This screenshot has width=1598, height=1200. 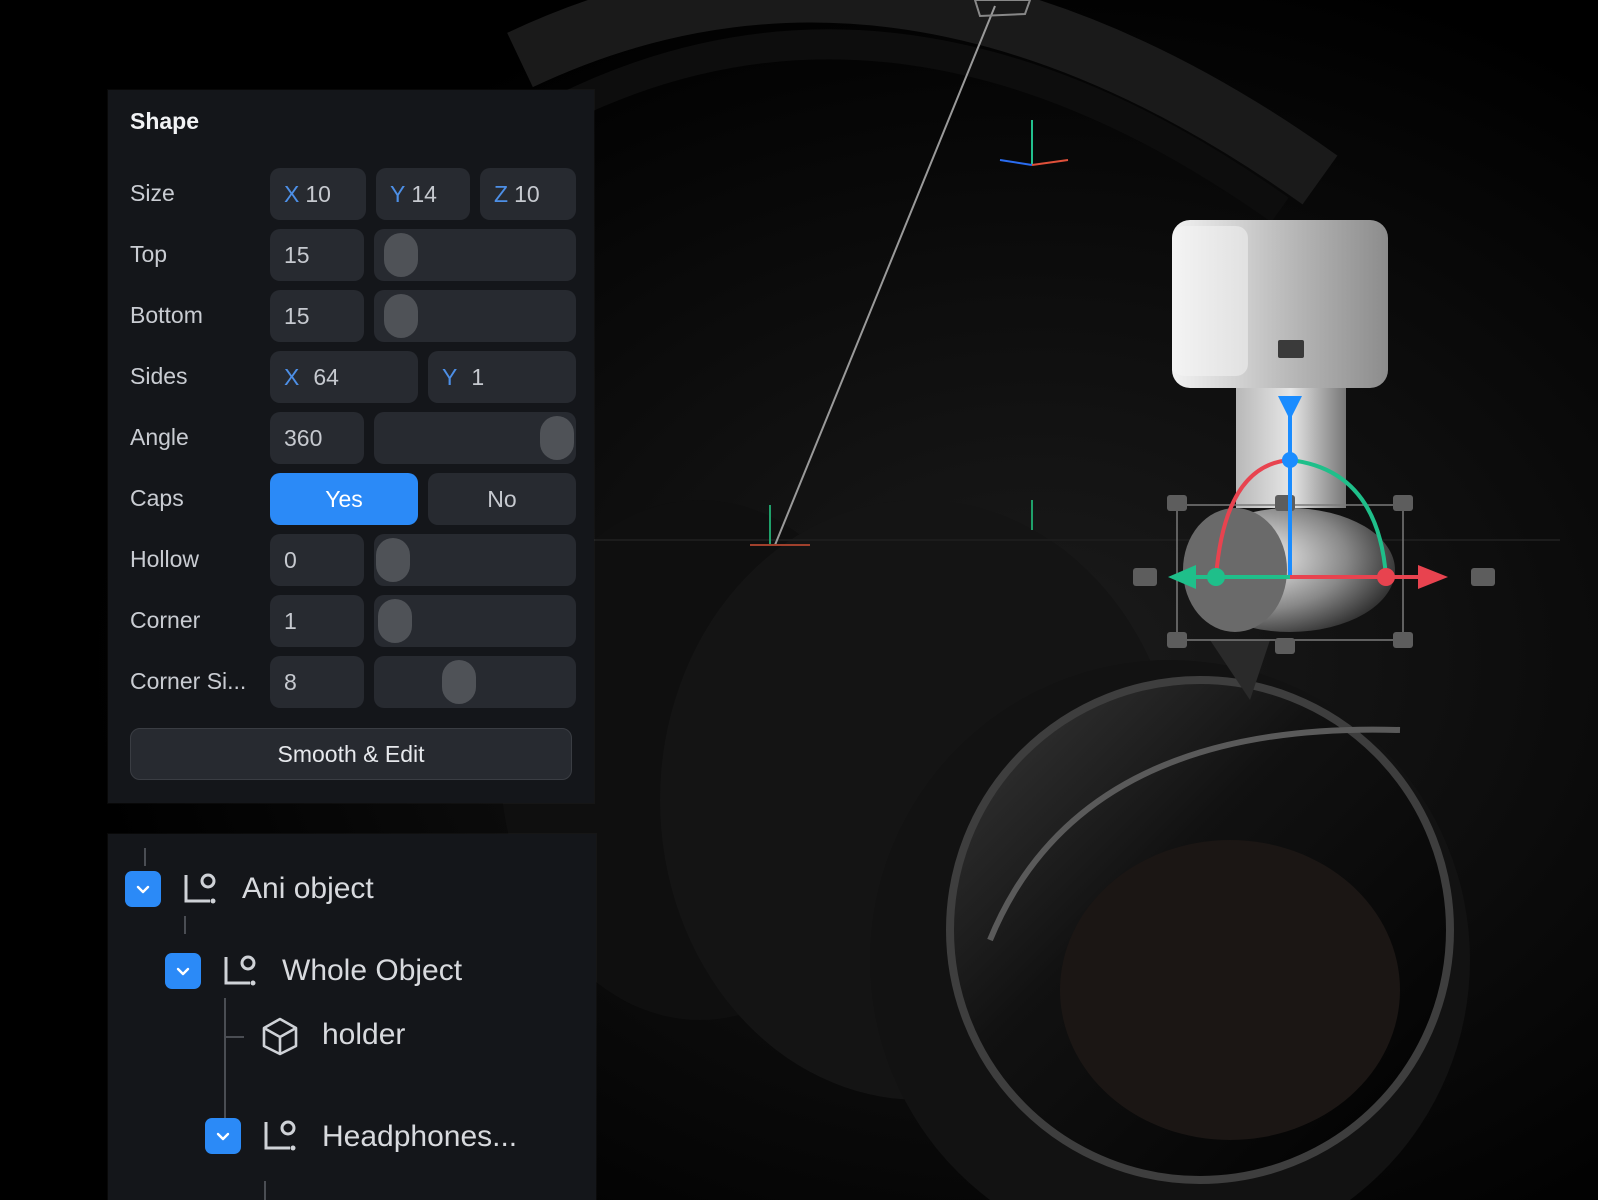 What do you see at coordinates (475, 438) in the screenshot?
I see `angle-slider` at bounding box center [475, 438].